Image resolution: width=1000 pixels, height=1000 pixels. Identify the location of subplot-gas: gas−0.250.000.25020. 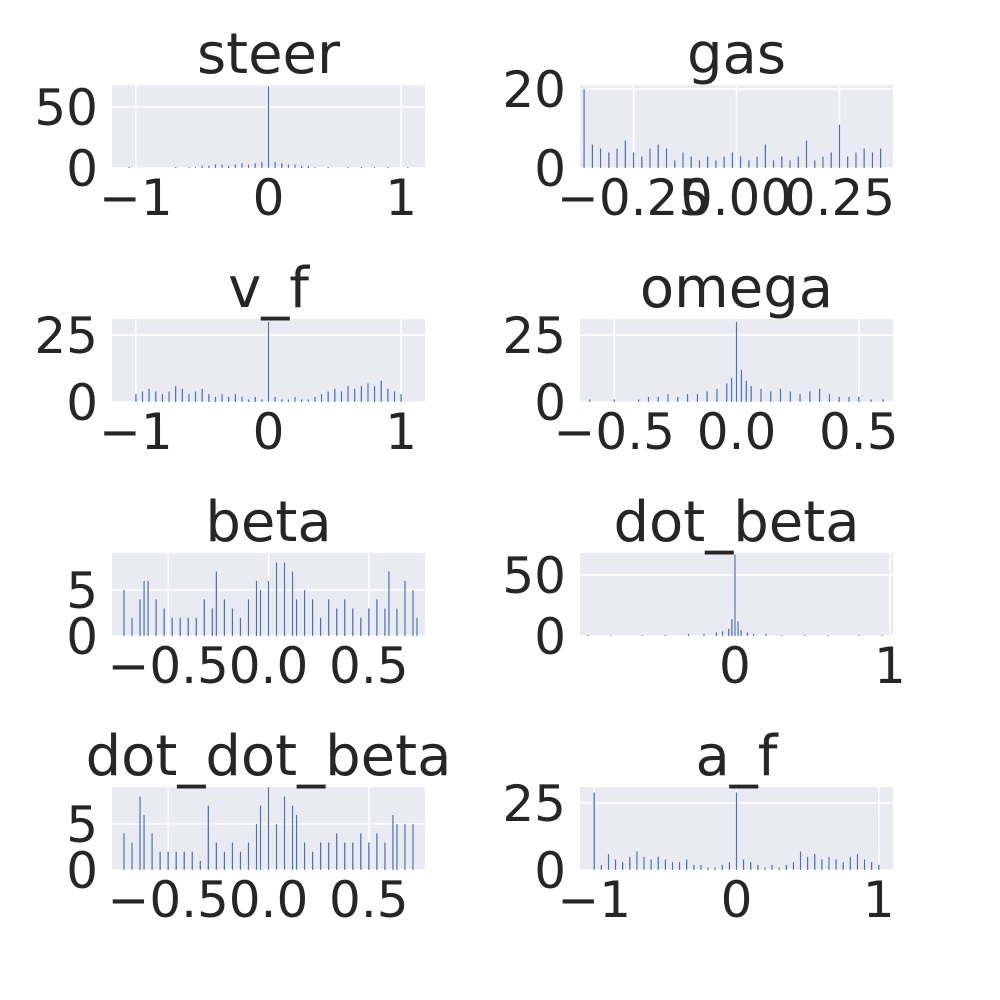
(698, 124).